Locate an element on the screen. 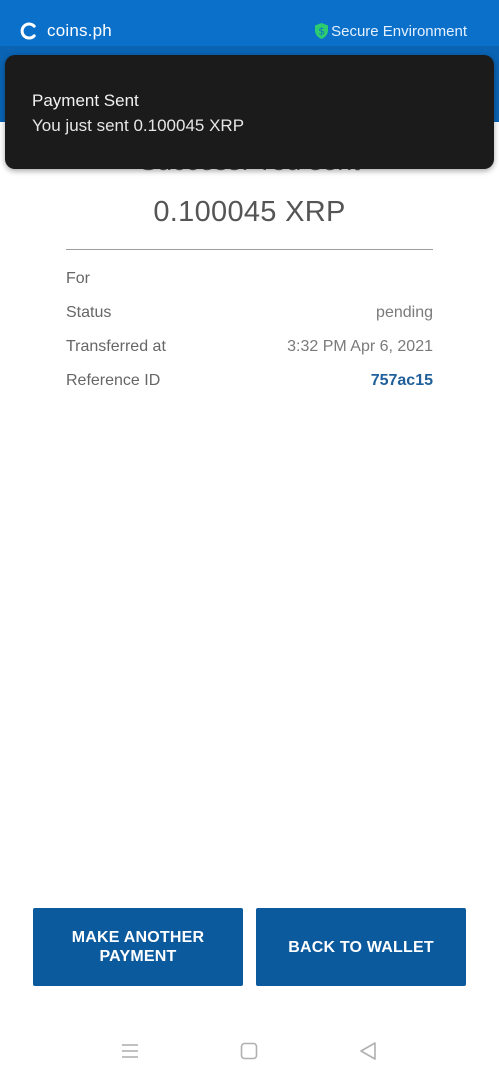 The width and height of the screenshot is (499, 1080). system-navigation-bar is located at coordinates (249, 1052).